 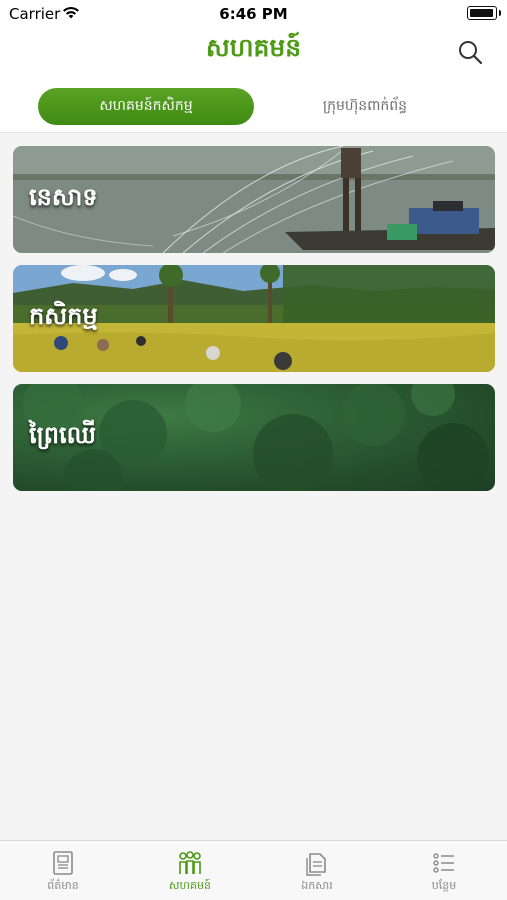 I want to click on battery-icon, so click(x=484, y=13).